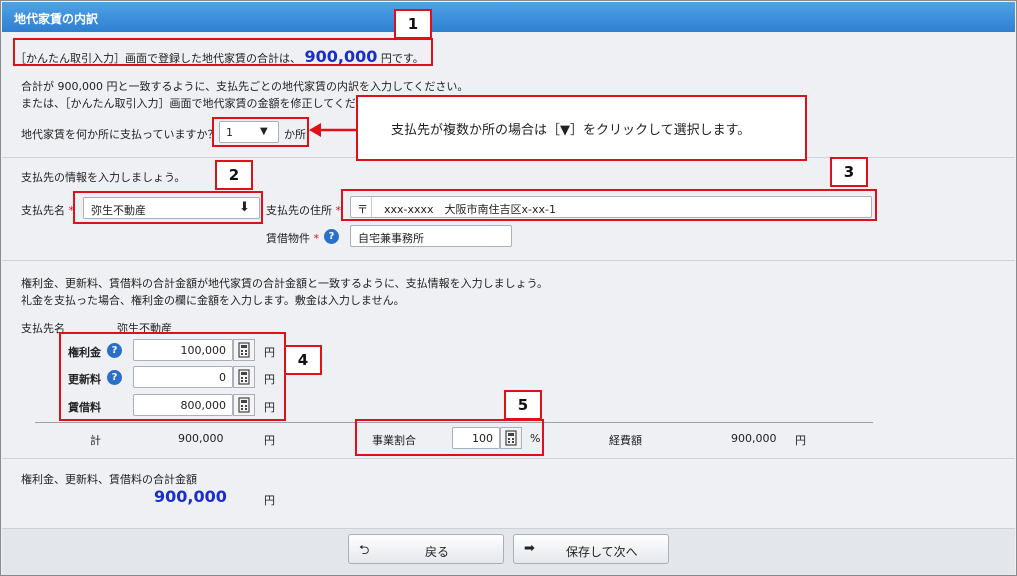 The image size is (1017, 576). I want to click on expense-label: 経費額, so click(625, 440).